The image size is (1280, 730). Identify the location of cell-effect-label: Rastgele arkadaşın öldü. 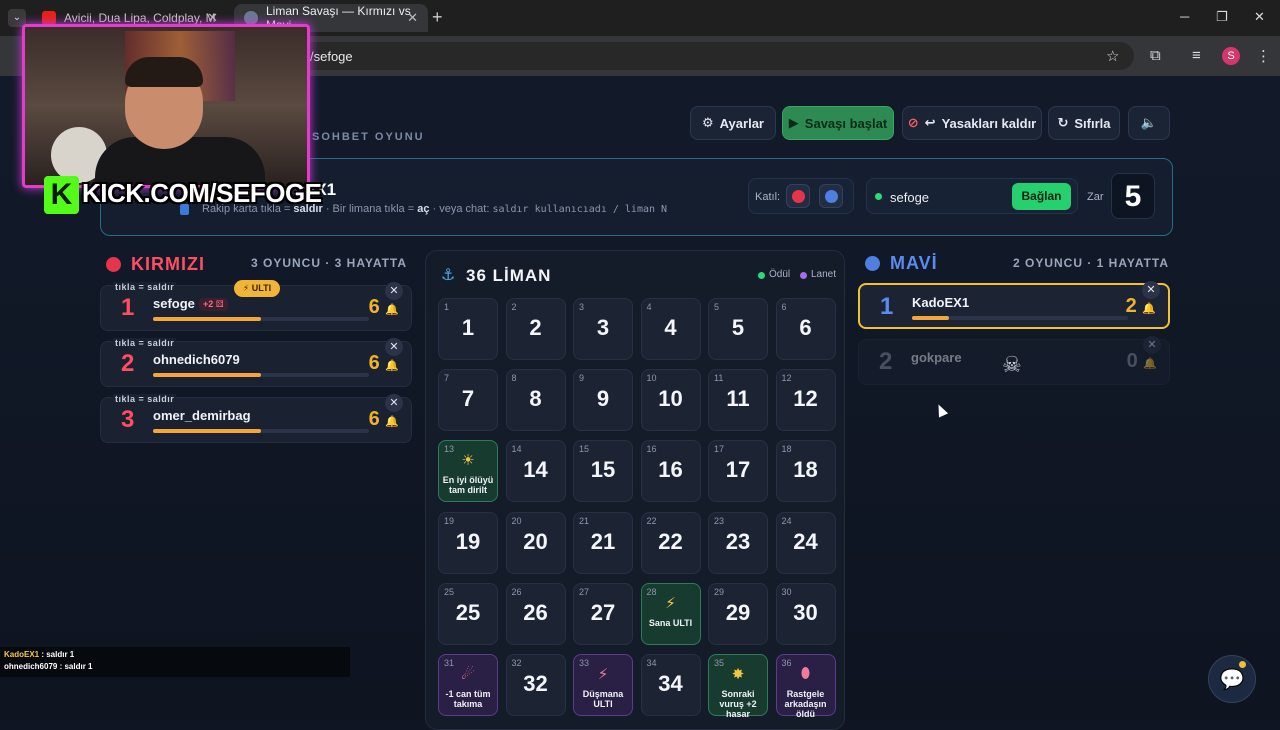
(805, 704).